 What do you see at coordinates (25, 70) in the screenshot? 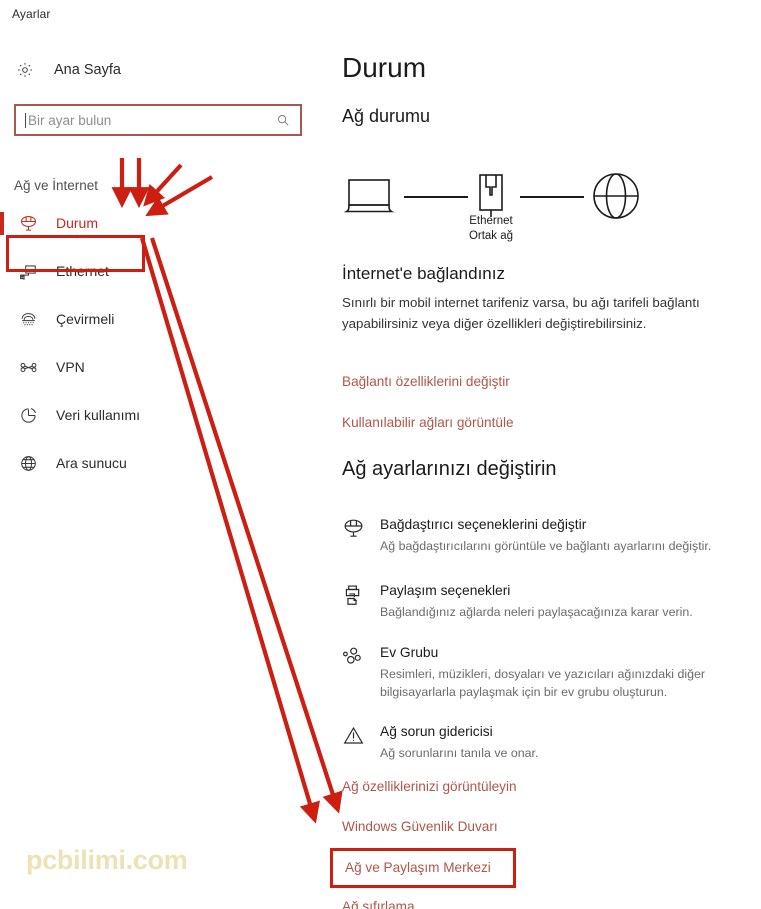
I see `gear-icon` at bounding box center [25, 70].